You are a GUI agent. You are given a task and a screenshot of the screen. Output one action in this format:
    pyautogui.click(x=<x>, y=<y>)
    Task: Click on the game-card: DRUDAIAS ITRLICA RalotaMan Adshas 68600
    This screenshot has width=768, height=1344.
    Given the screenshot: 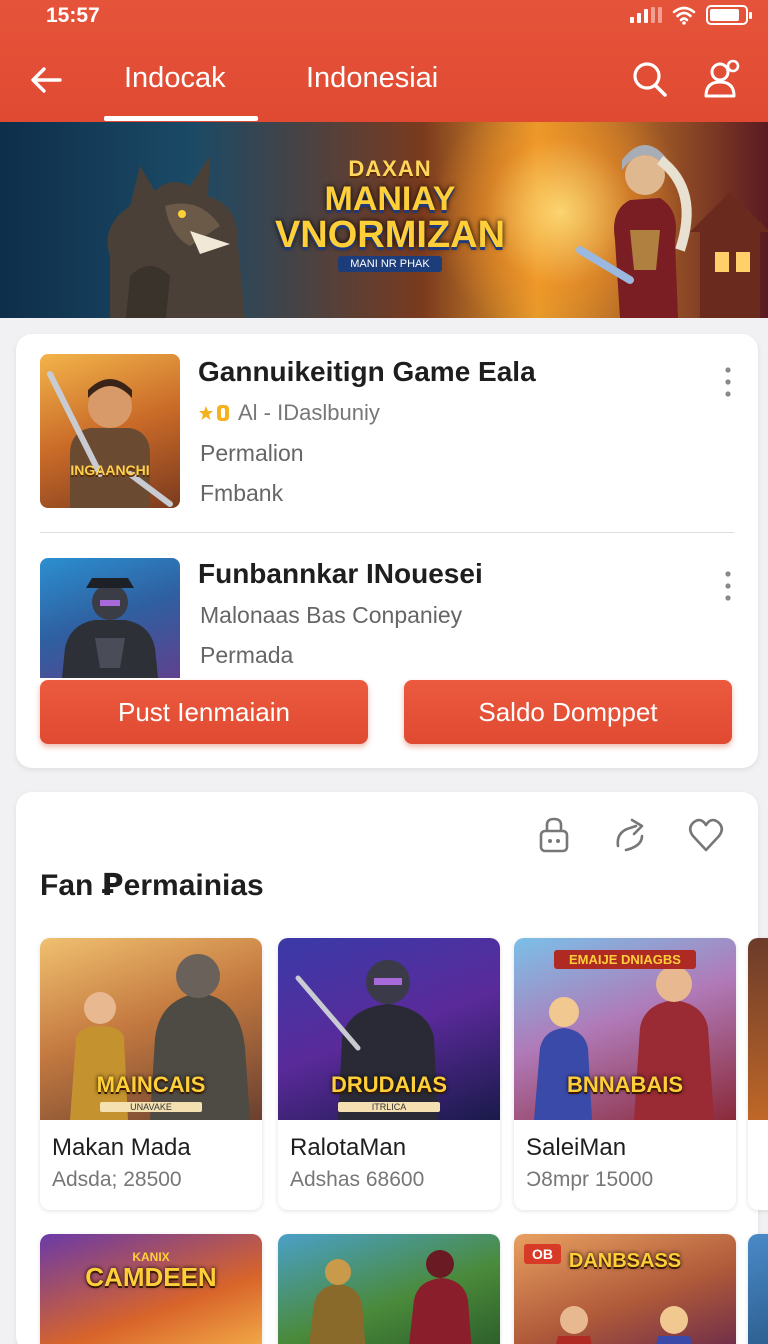 What is the action you would take?
    pyautogui.click(x=389, y=1074)
    